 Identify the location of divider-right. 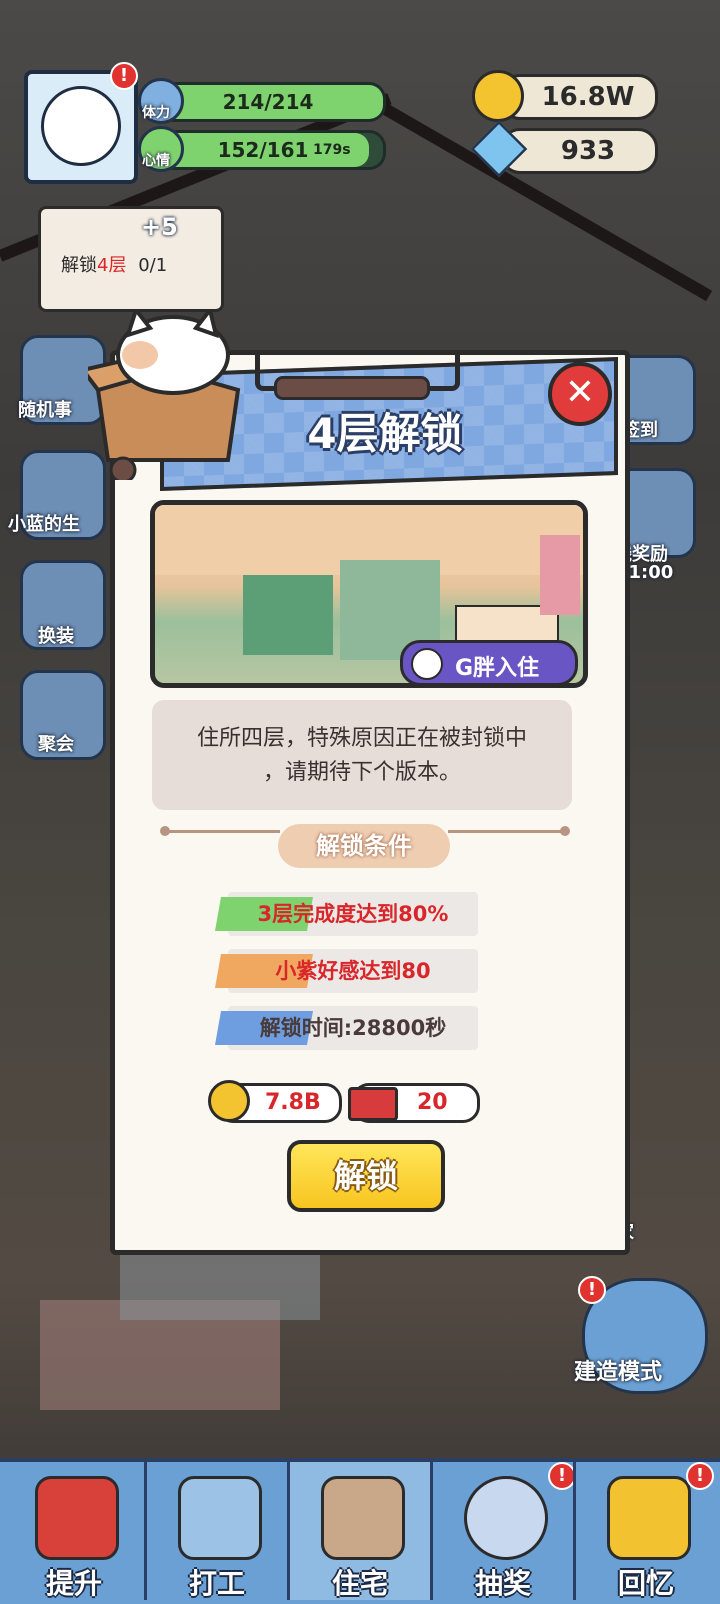
(506, 831).